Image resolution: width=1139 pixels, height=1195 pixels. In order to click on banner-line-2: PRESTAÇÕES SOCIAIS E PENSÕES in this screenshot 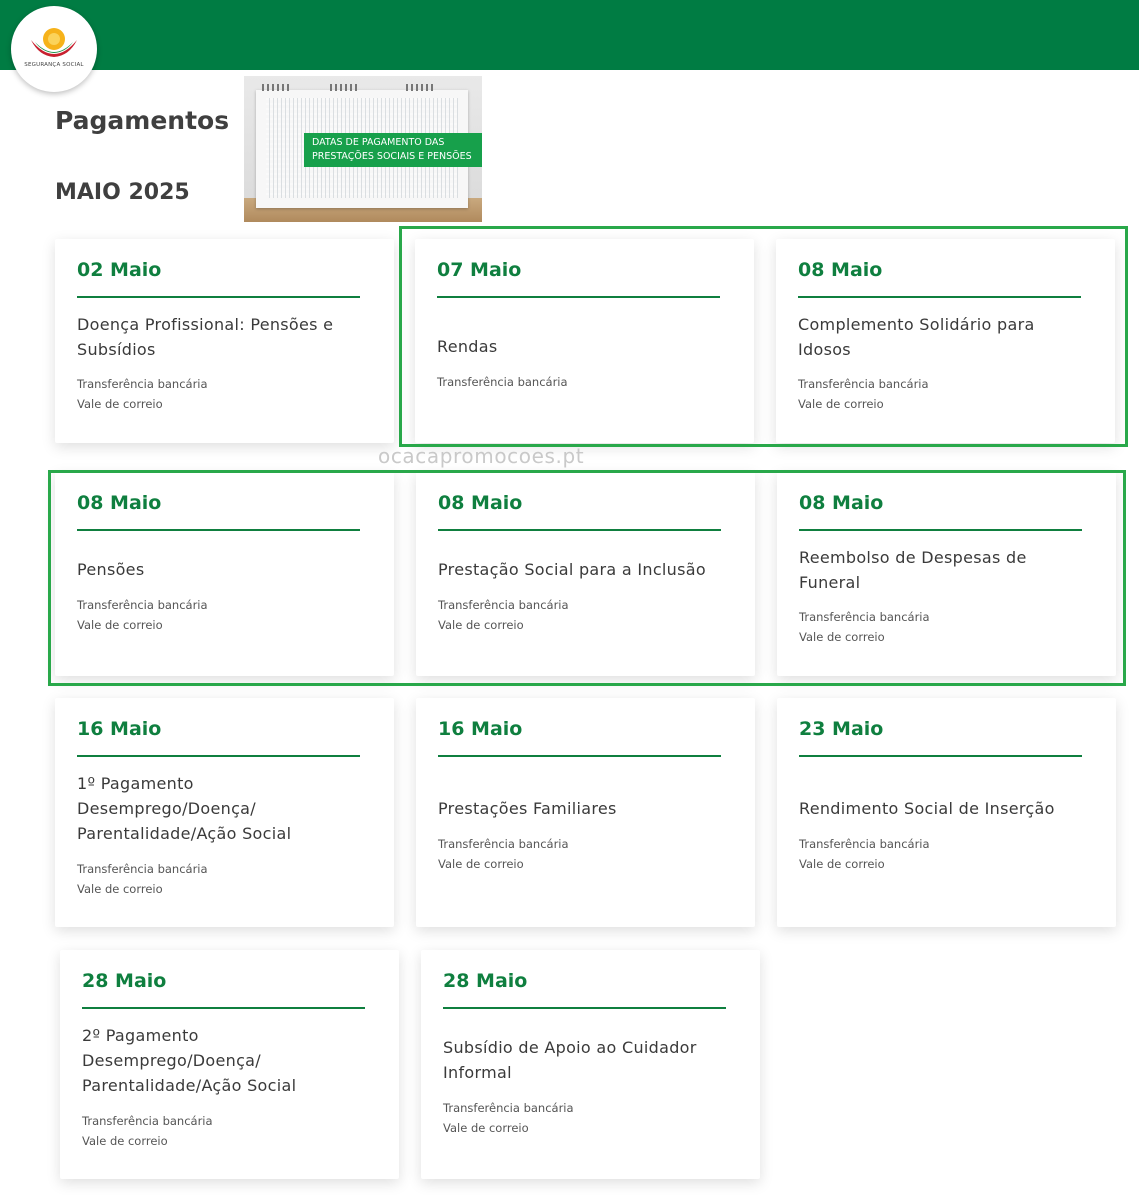, I will do `click(392, 156)`.